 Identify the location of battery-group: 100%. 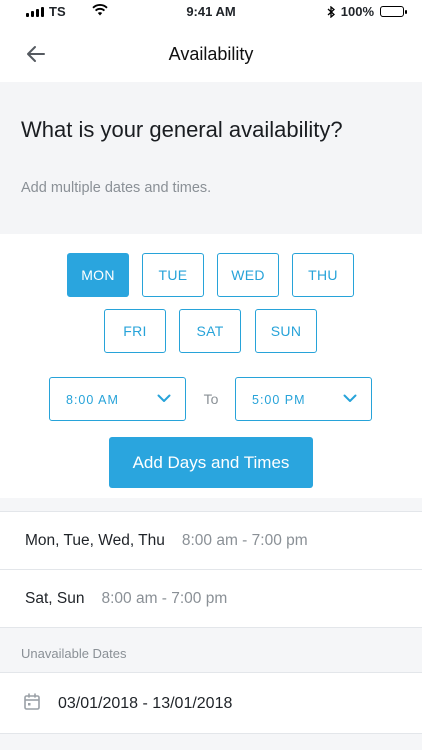
(367, 11).